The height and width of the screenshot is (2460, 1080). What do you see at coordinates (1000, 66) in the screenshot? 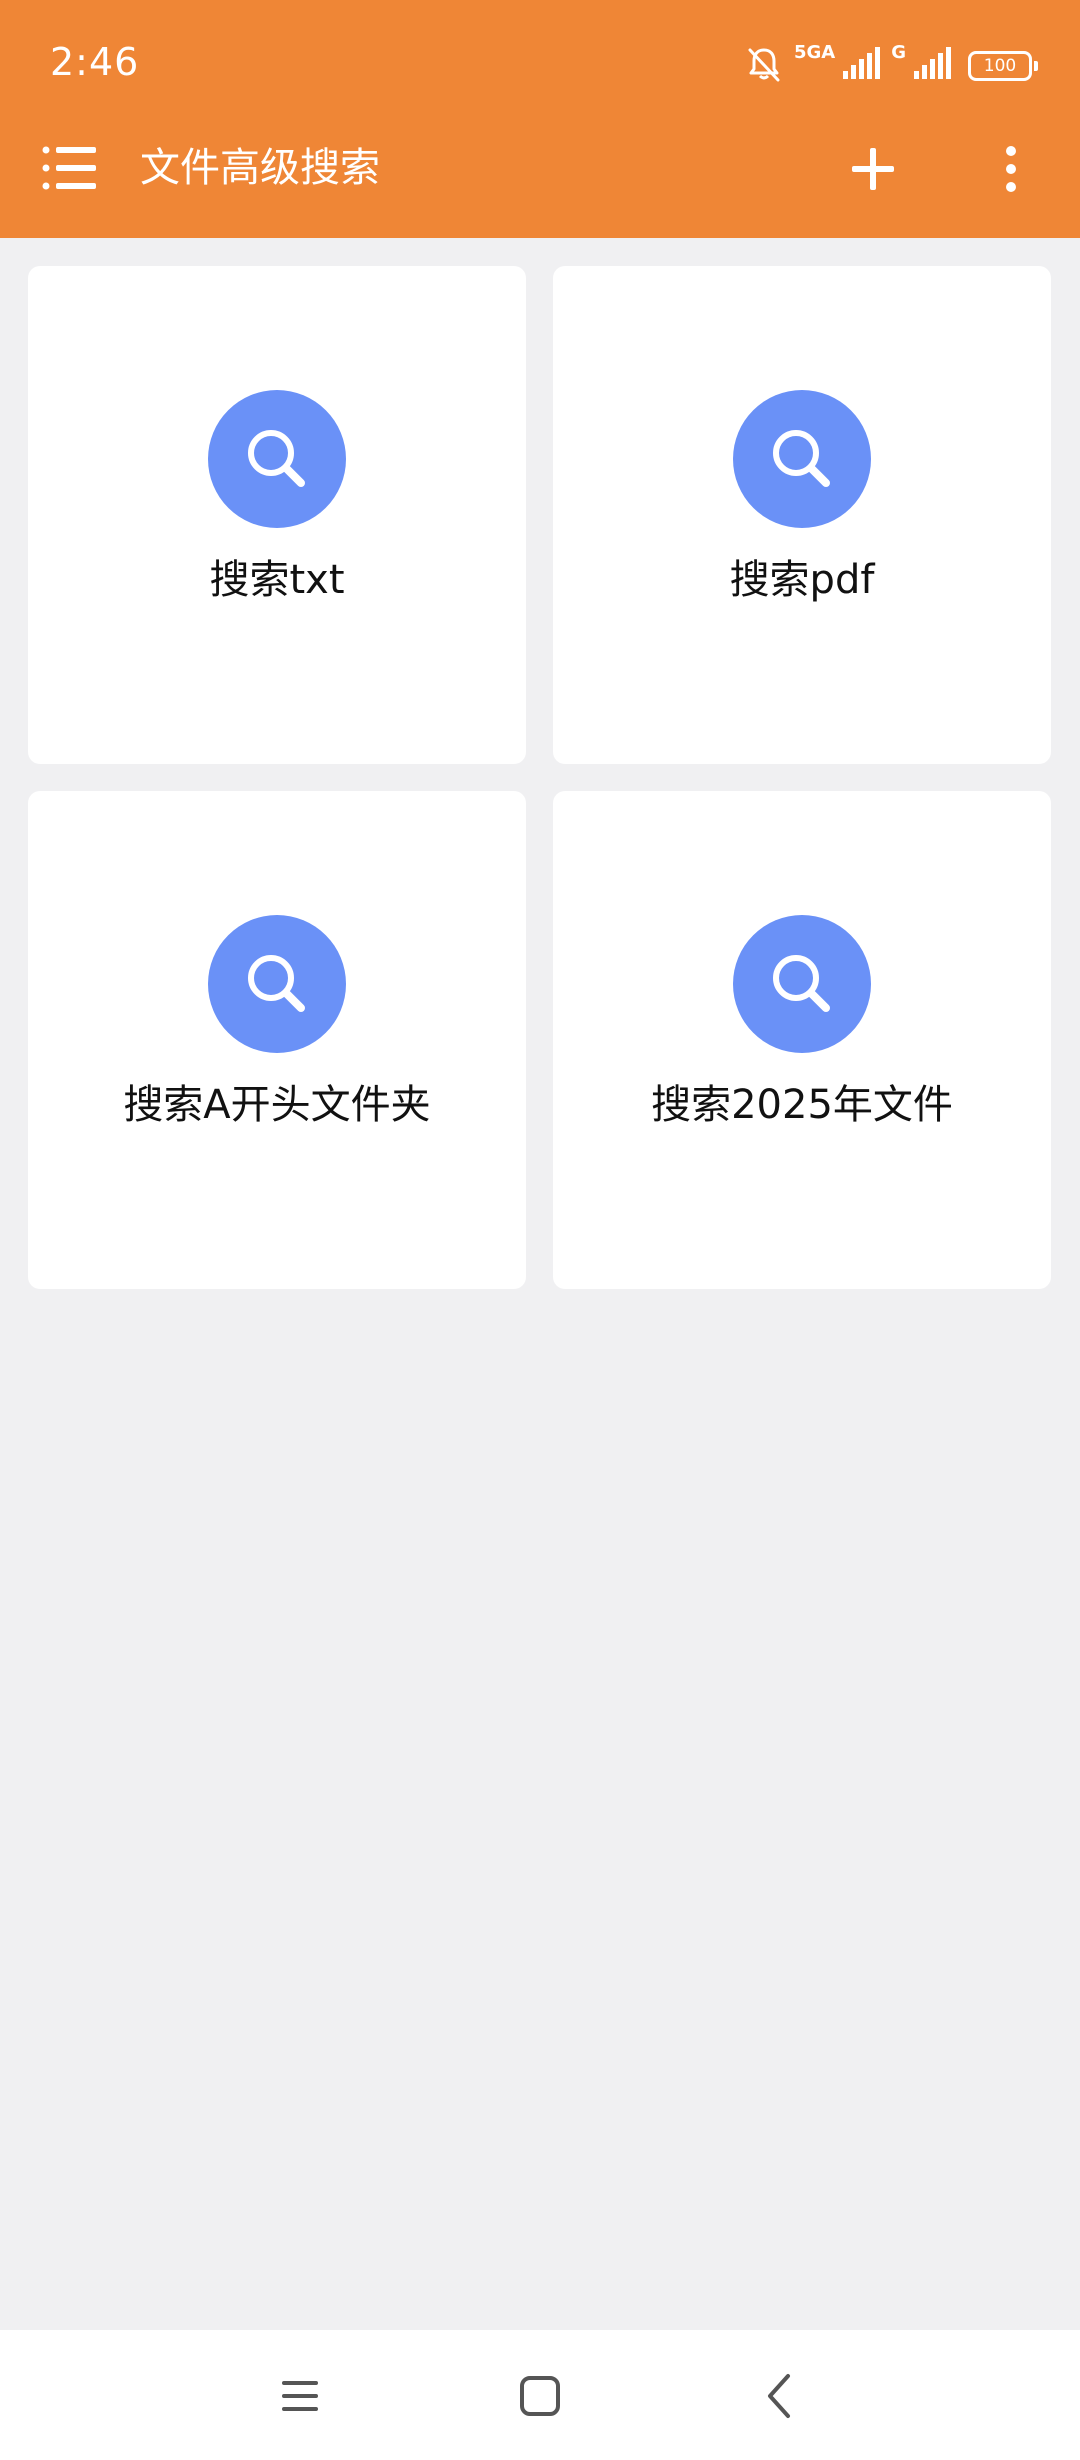
I see `battery-level: 100` at bounding box center [1000, 66].